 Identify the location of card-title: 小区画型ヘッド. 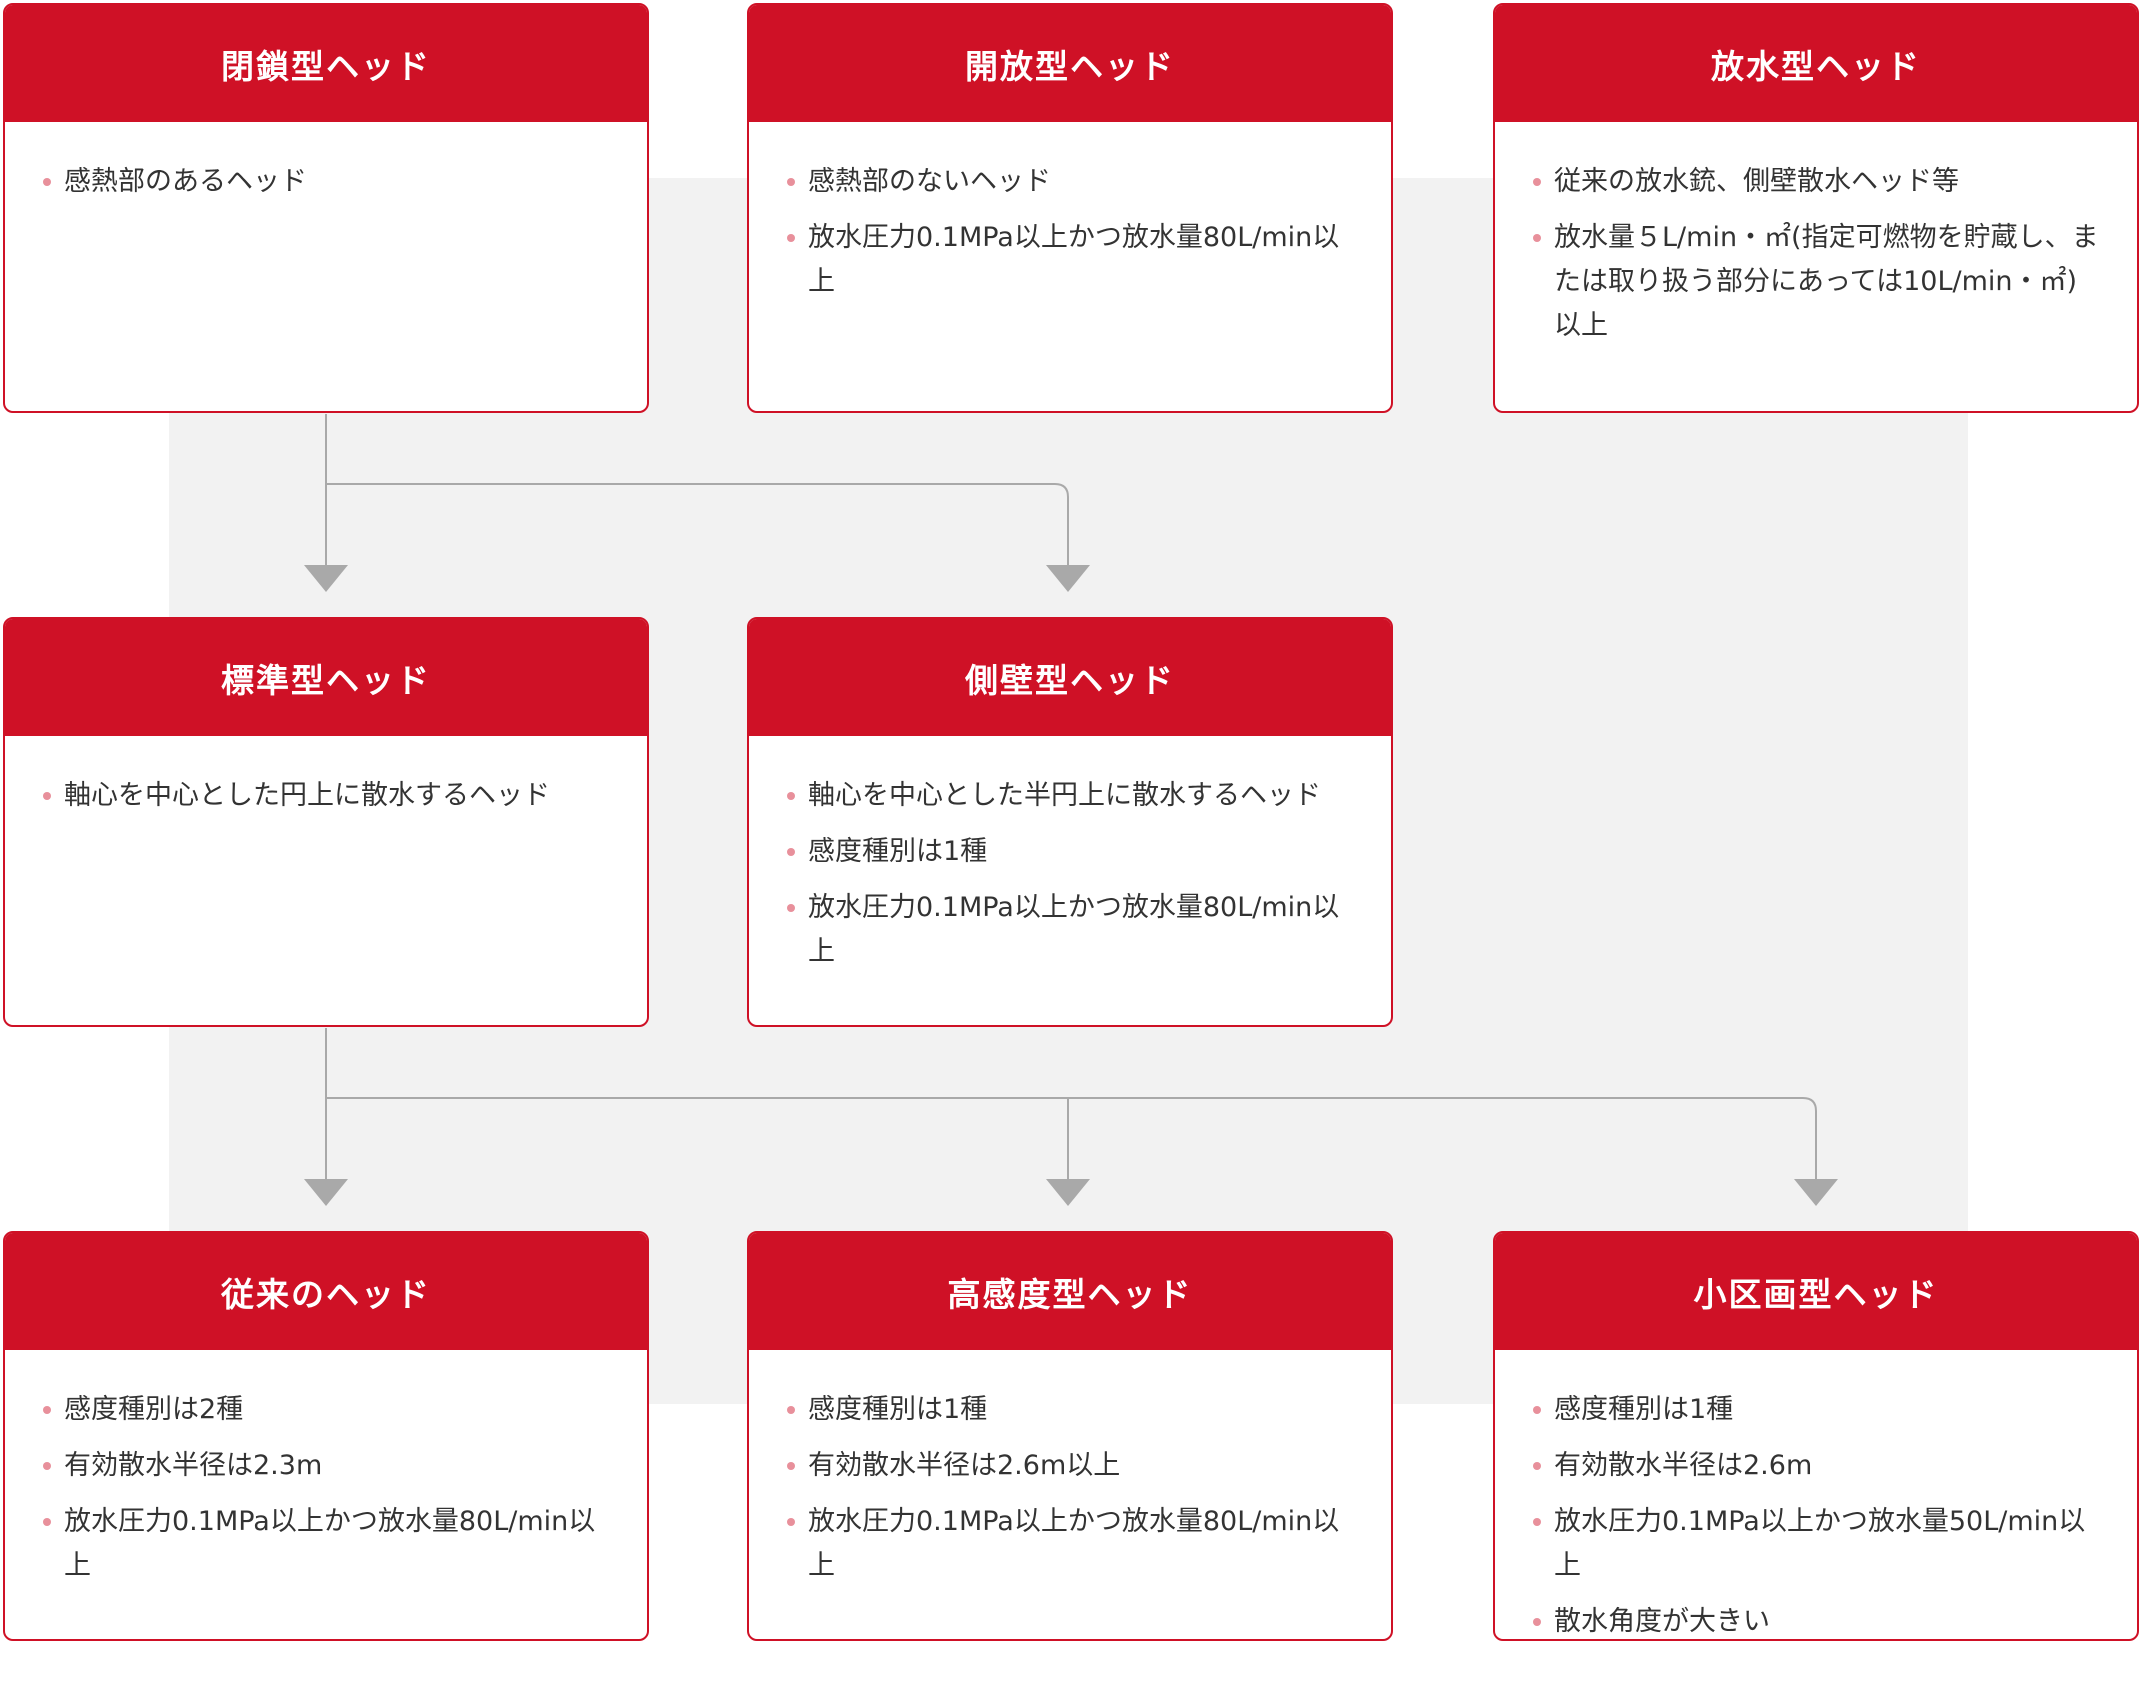
(1816, 1291).